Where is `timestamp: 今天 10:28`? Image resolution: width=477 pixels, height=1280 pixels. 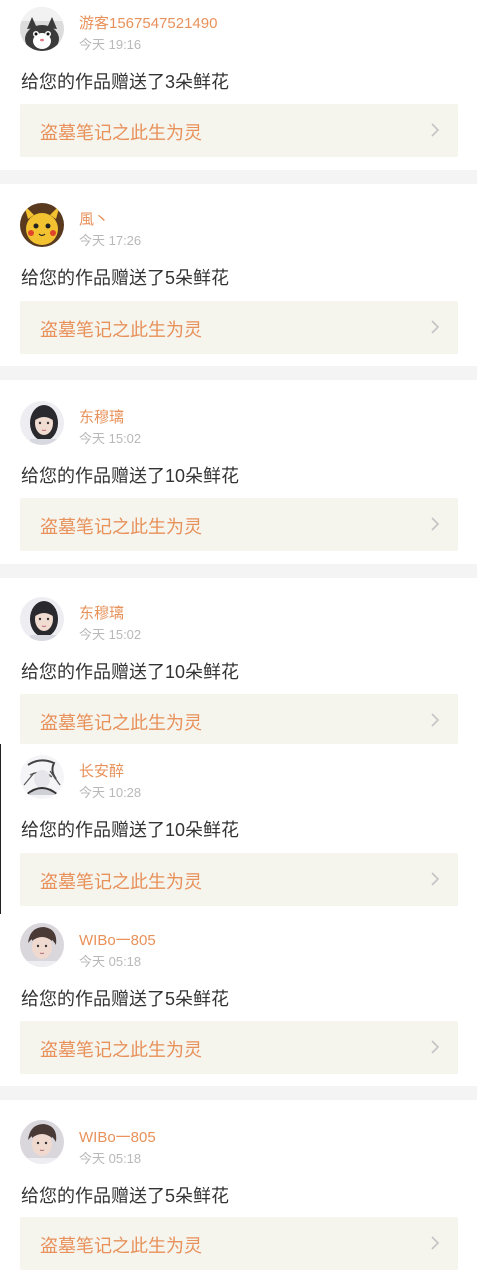 timestamp: 今天 10:28 is located at coordinates (110, 792).